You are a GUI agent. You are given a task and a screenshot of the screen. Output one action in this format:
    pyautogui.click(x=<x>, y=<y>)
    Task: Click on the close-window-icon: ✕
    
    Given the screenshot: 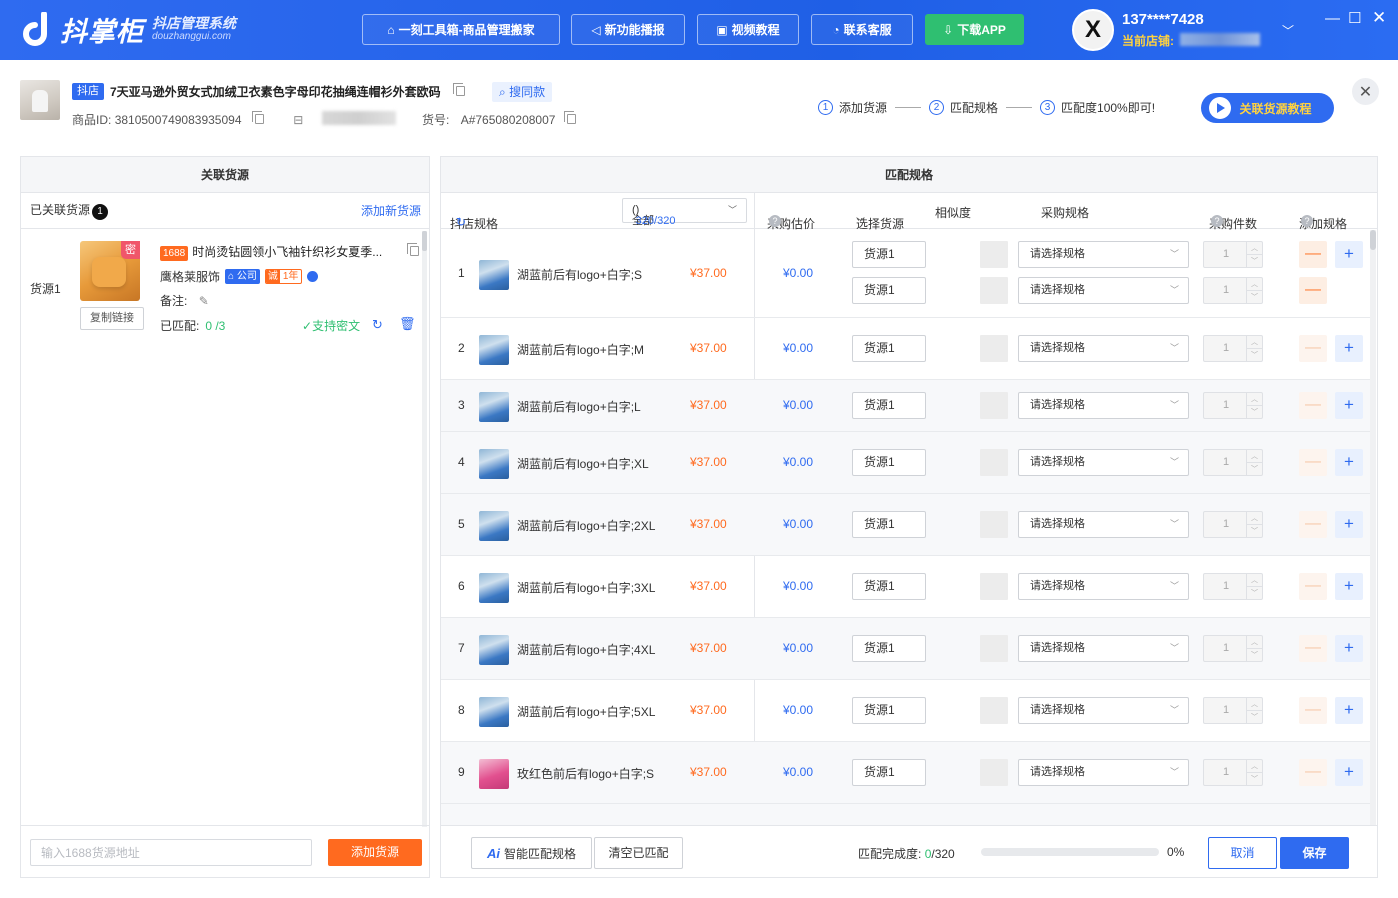 What is the action you would take?
    pyautogui.click(x=1379, y=18)
    